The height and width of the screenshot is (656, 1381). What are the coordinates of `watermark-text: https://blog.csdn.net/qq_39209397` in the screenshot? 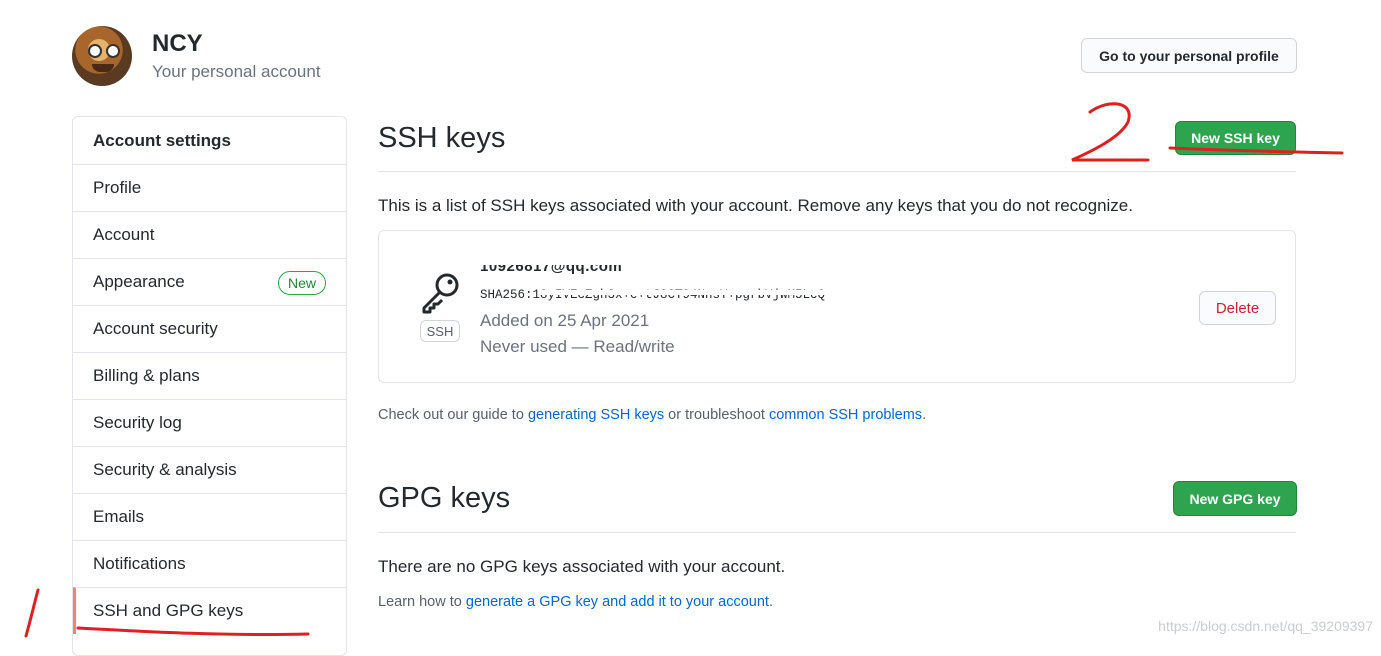 It's located at (1265, 626).